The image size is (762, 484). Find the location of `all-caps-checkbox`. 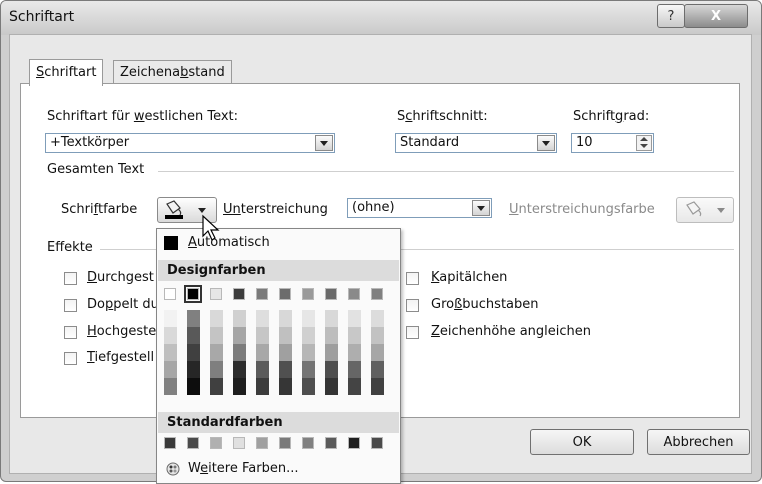

all-caps-checkbox is located at coordinates (412, 305).